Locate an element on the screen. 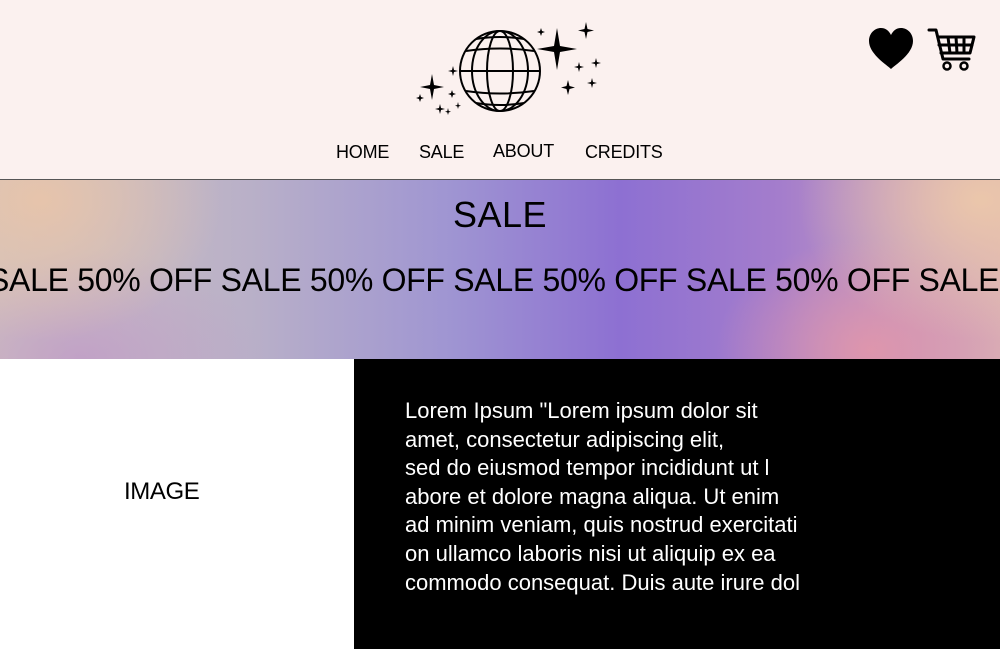 This screenshot has height=649, width=1000. description-line: abore et dolore magna aliqua. Ut enim is located at coordinates (592, 496).